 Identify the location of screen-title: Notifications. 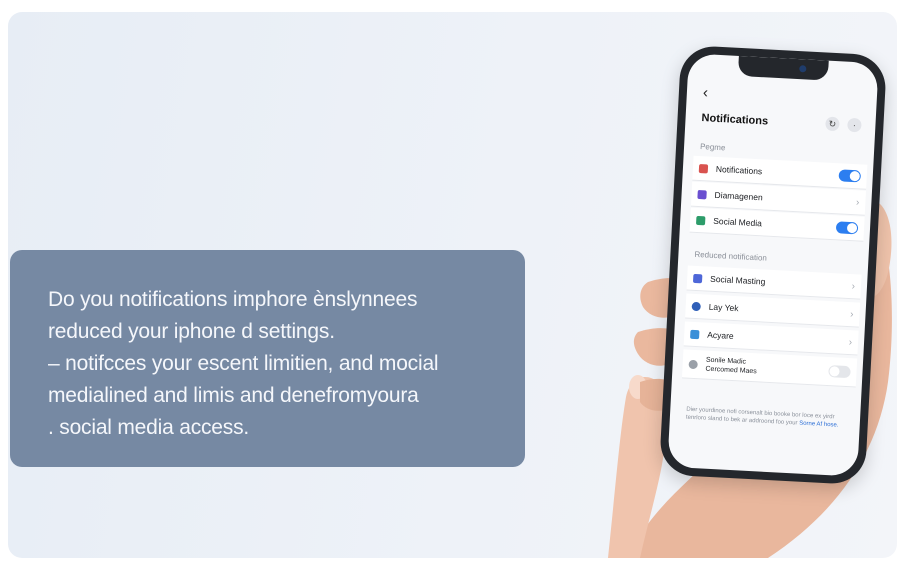
(735, 120).